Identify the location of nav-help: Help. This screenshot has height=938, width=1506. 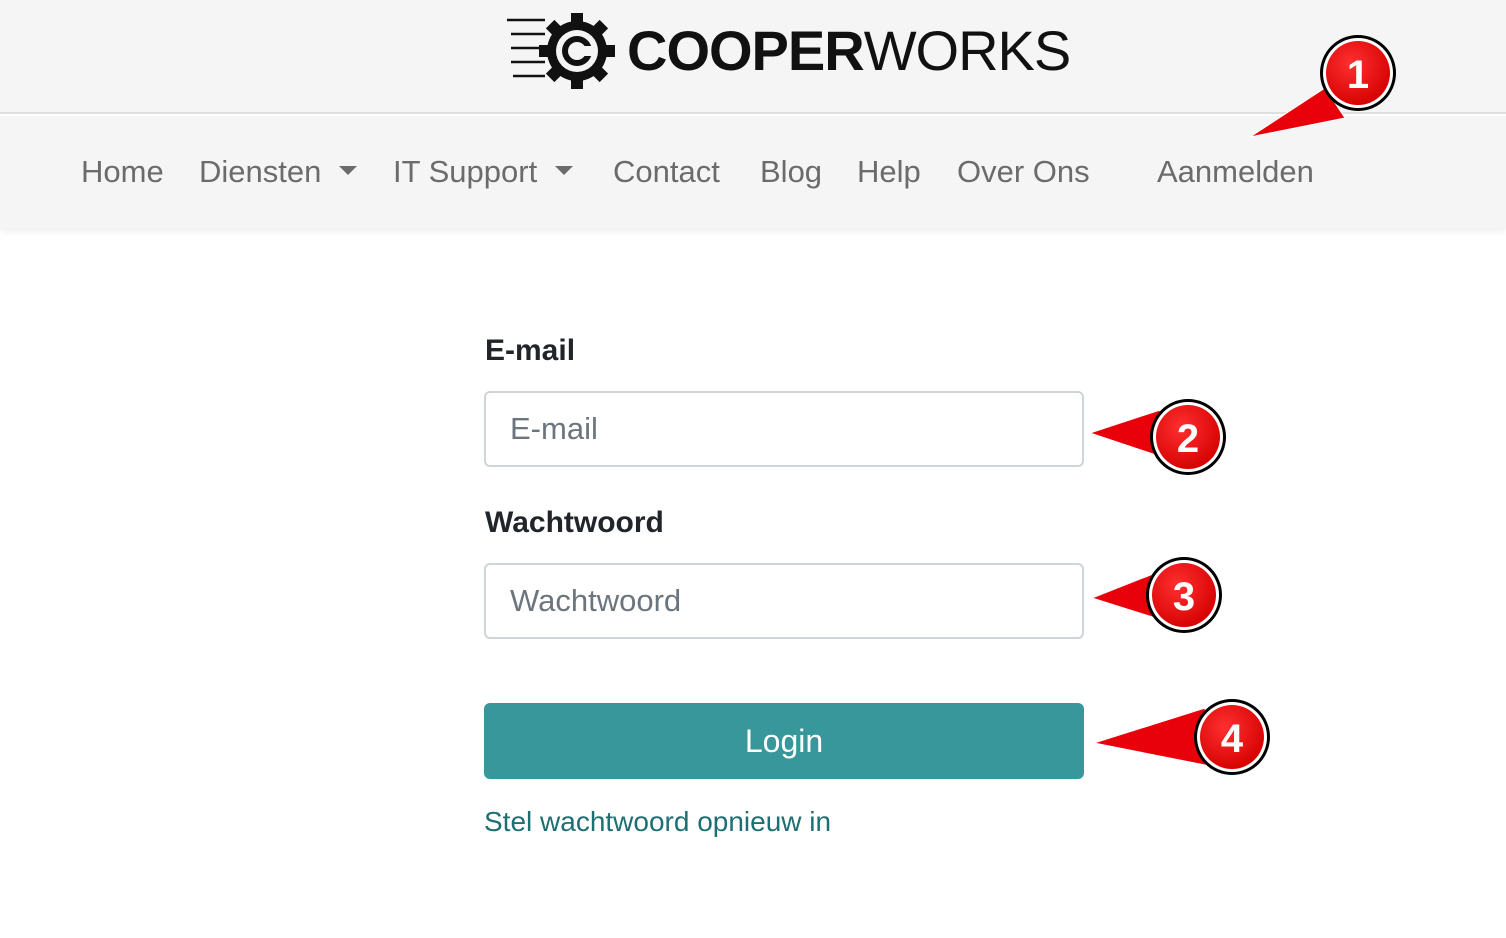
(889, 172).